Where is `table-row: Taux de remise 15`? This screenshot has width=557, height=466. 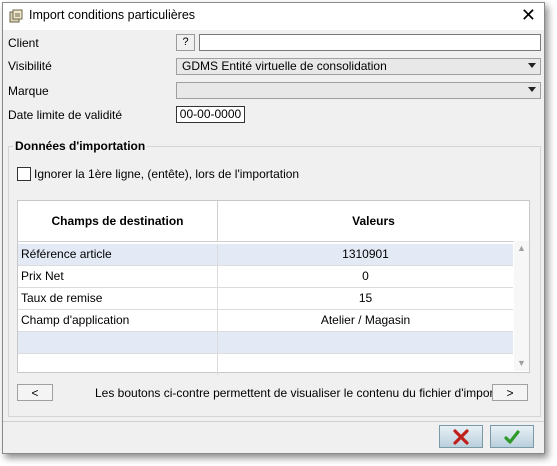 table-row: Taux de remise 15 is located at coordinates (265, 299).